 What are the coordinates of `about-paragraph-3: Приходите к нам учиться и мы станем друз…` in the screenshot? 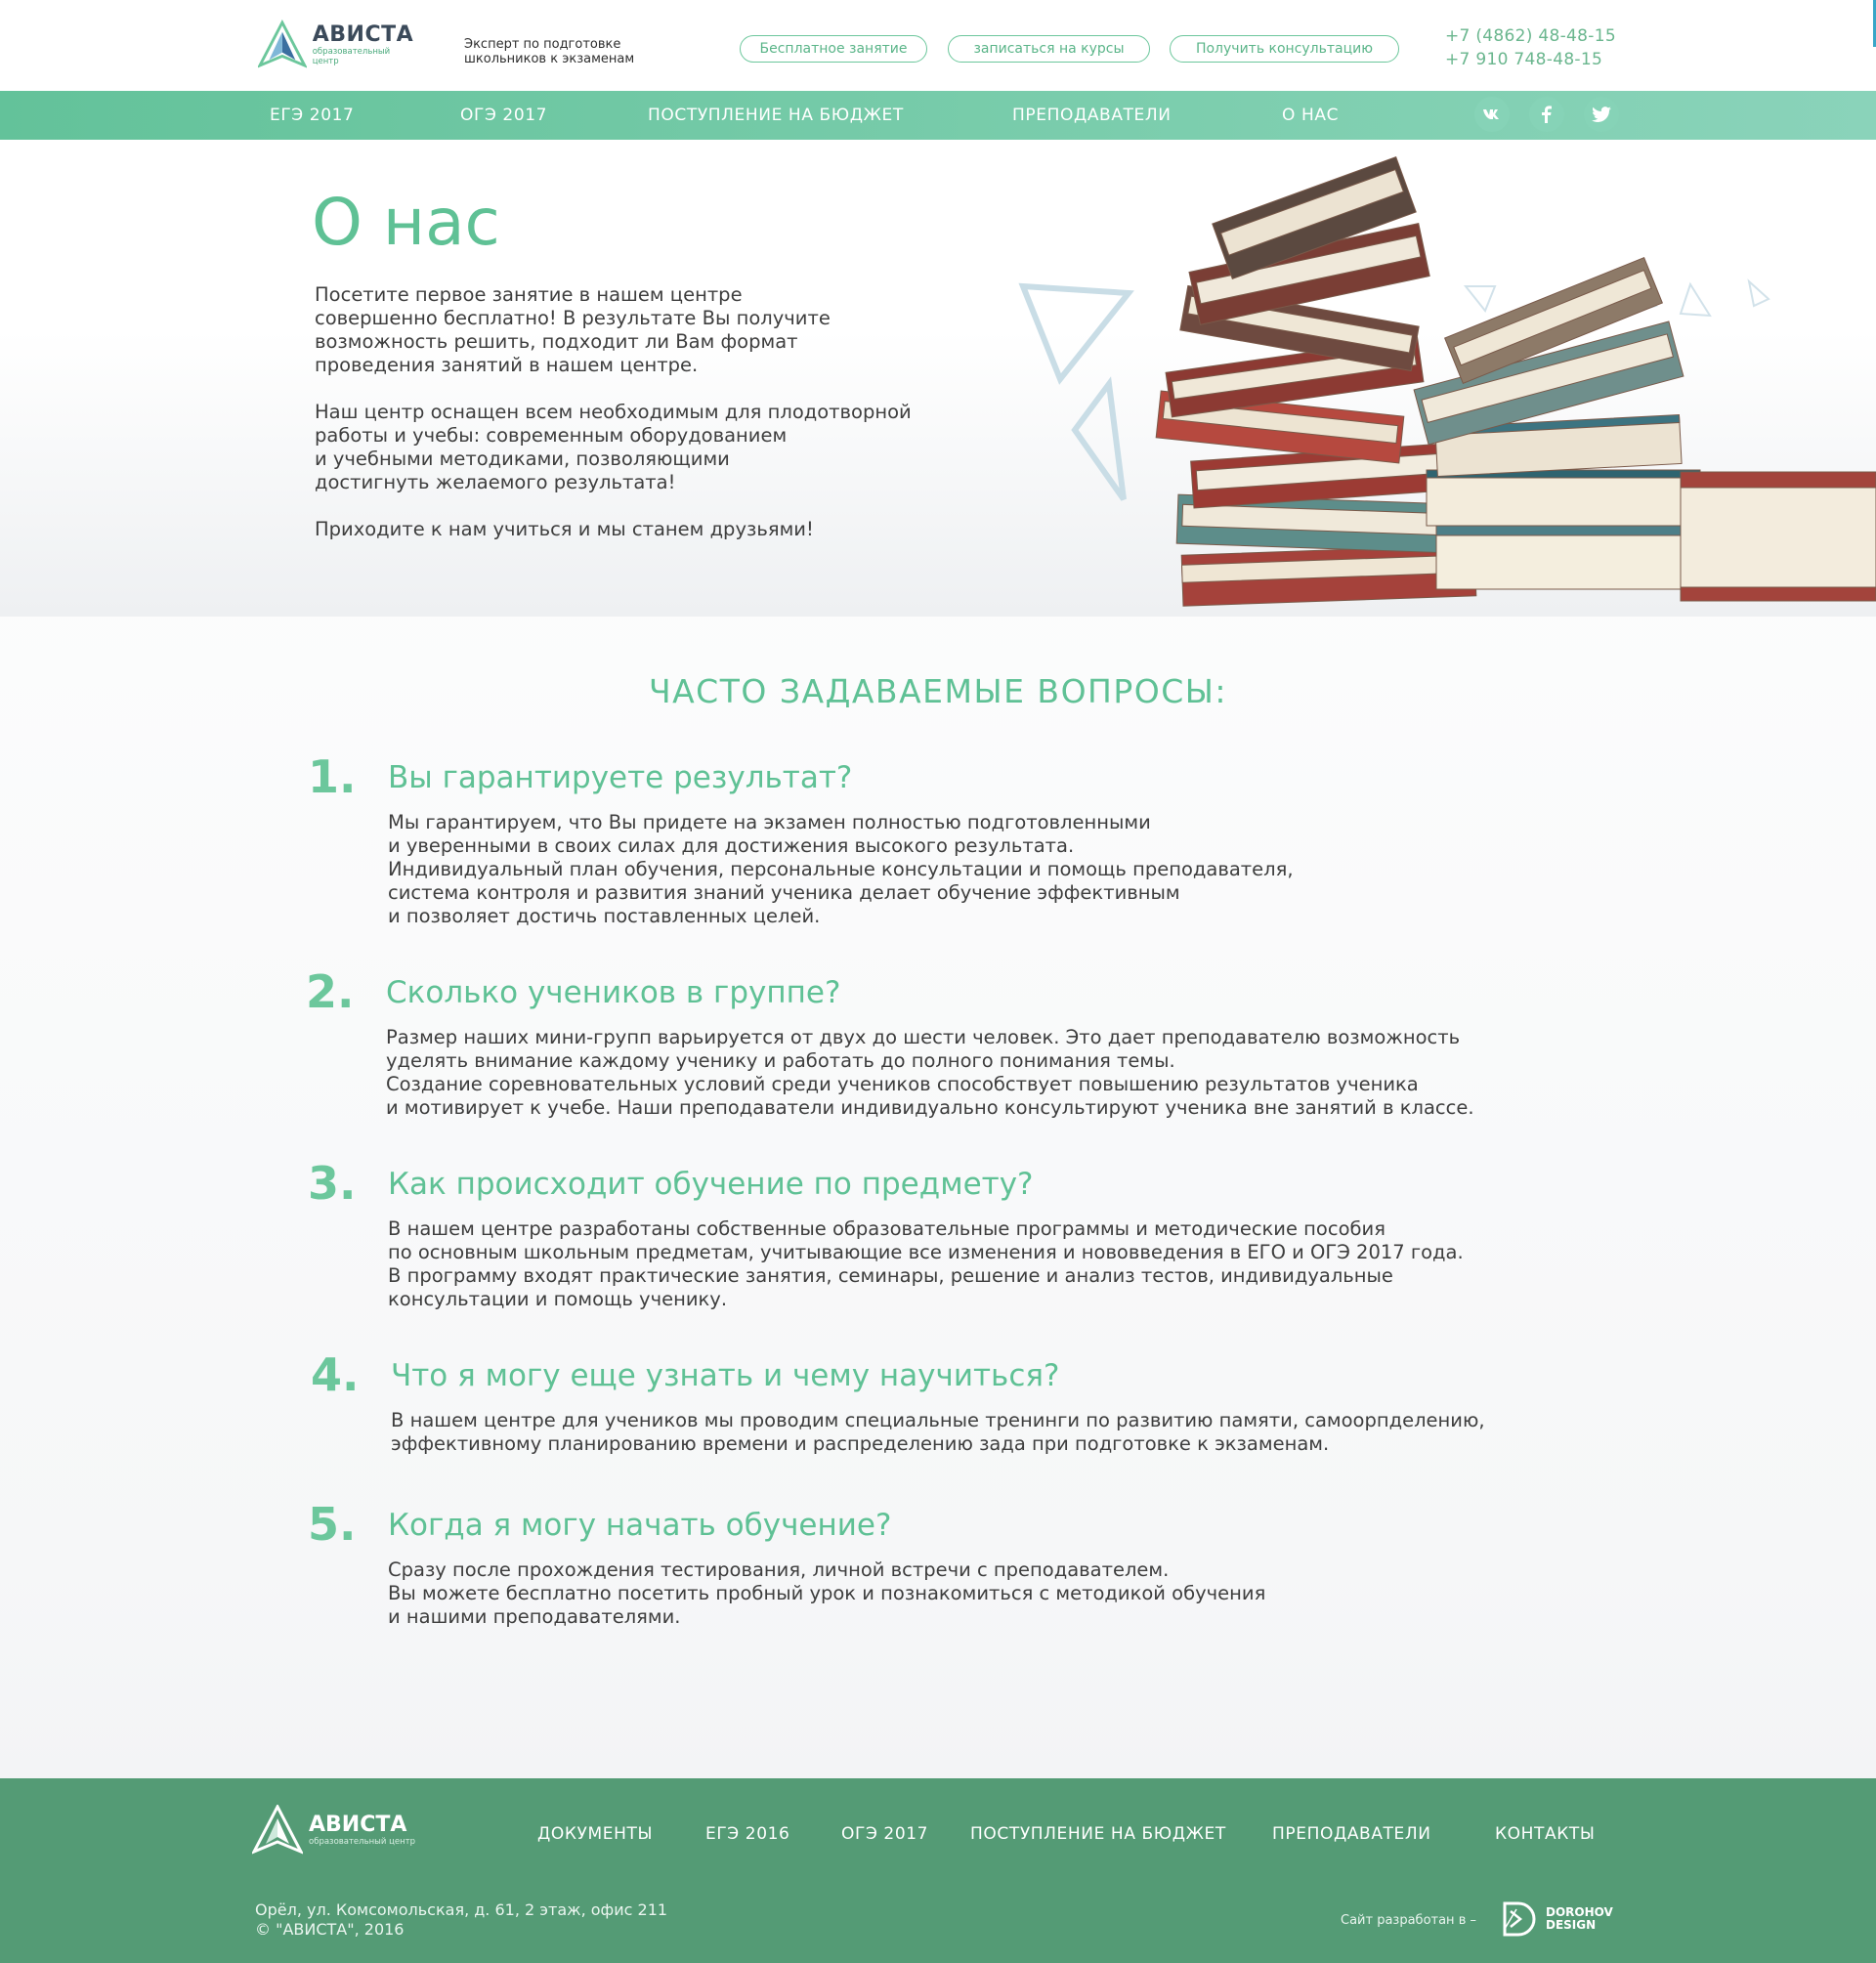 It's located at (564, 529).